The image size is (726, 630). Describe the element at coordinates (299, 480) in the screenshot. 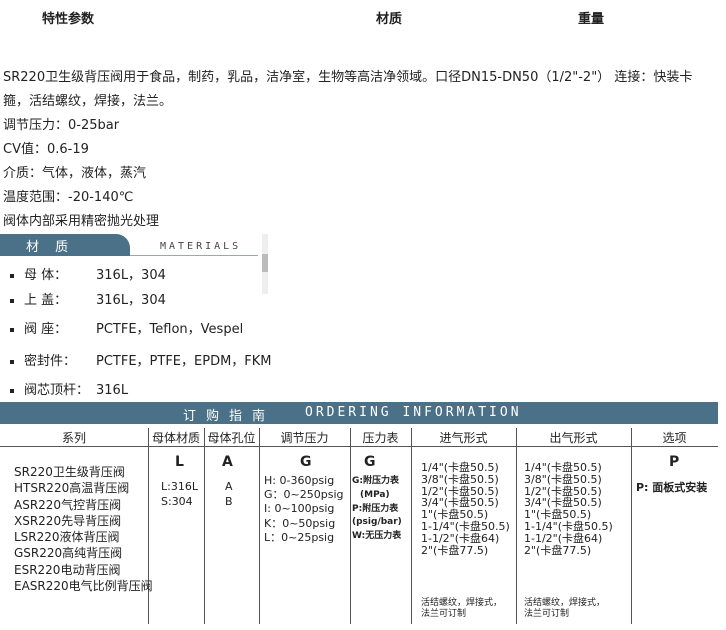

I see `pressure-item: H: 0-360psig` at that location.